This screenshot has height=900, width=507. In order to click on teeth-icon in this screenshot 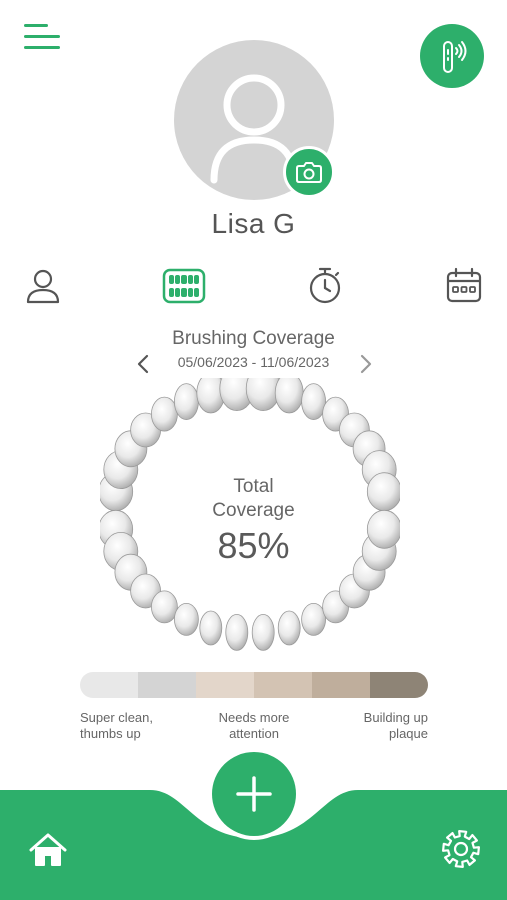, I will do `click(184, 286)`.